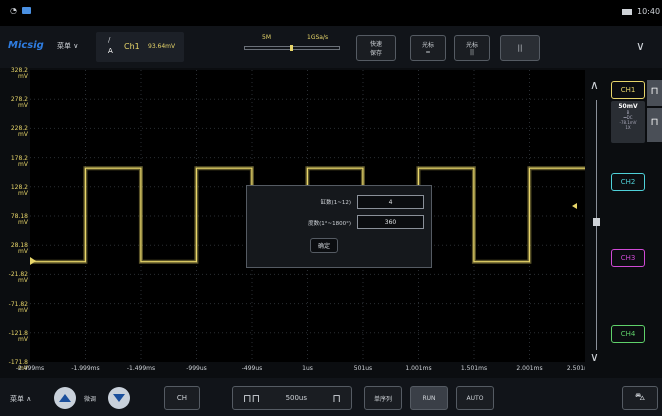 Image resolution: width=662 pixels, height=416 pixels. Describe the element at coordinates (472, 52) in the screenshot. I see `cursor-vertical-line2: ||` at that location.